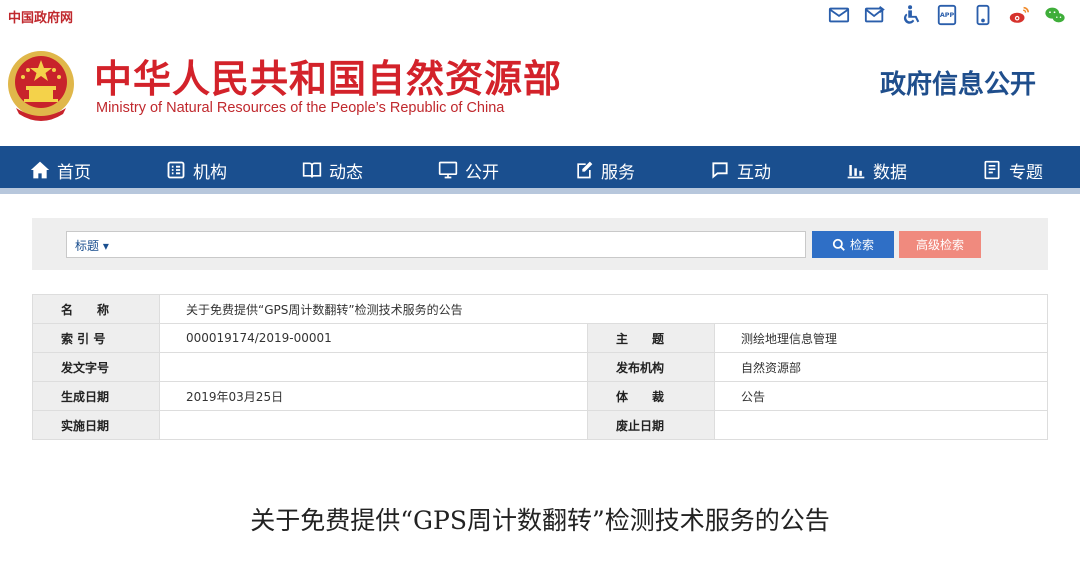 This screenshot has width=1080, height=578. What do you see at coordinates (856, 172) in the screenshot?
I see `bar-chart-icon` at bounding box center [856, 172].